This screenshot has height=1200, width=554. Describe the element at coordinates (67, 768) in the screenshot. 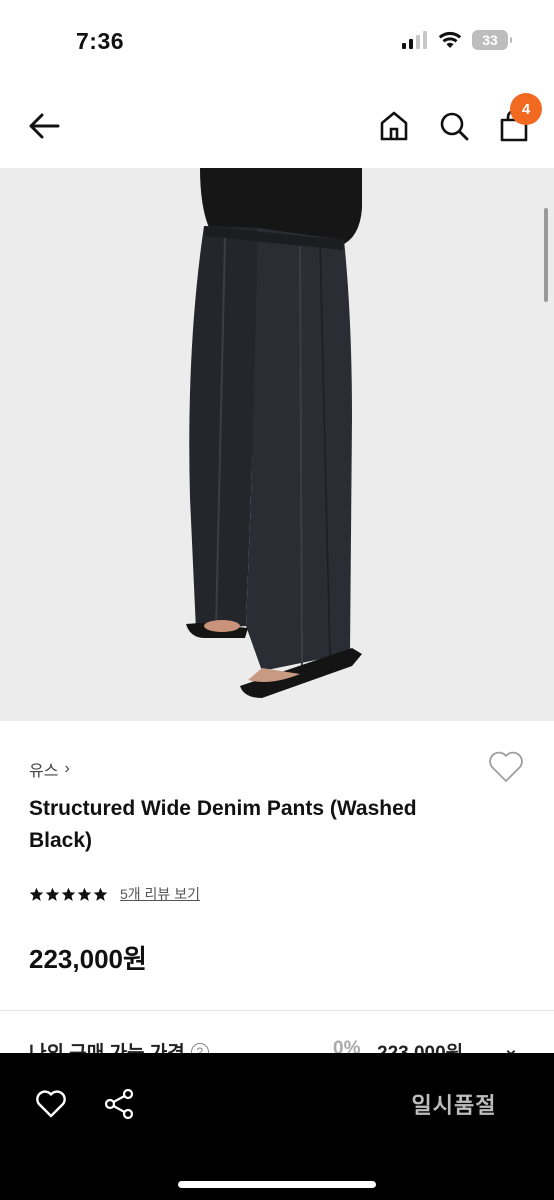

I see `chevron-right-icon: ›` at that location.